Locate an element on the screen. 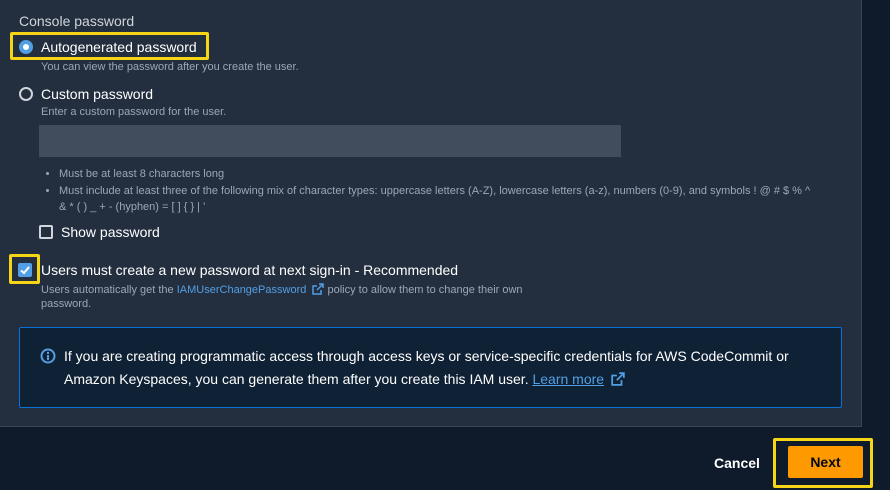 The height and width of the screenshot is (490, 890). autogen-label: Autogenerated password is located at coordinates (119, 47).